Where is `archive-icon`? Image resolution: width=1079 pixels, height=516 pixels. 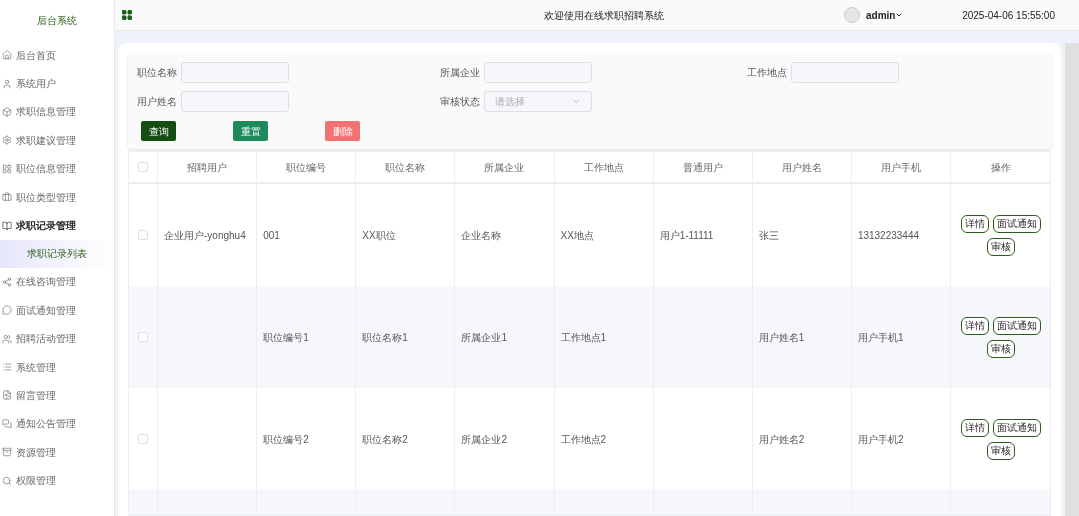
archive-icon is located at coordinates (7, 452).